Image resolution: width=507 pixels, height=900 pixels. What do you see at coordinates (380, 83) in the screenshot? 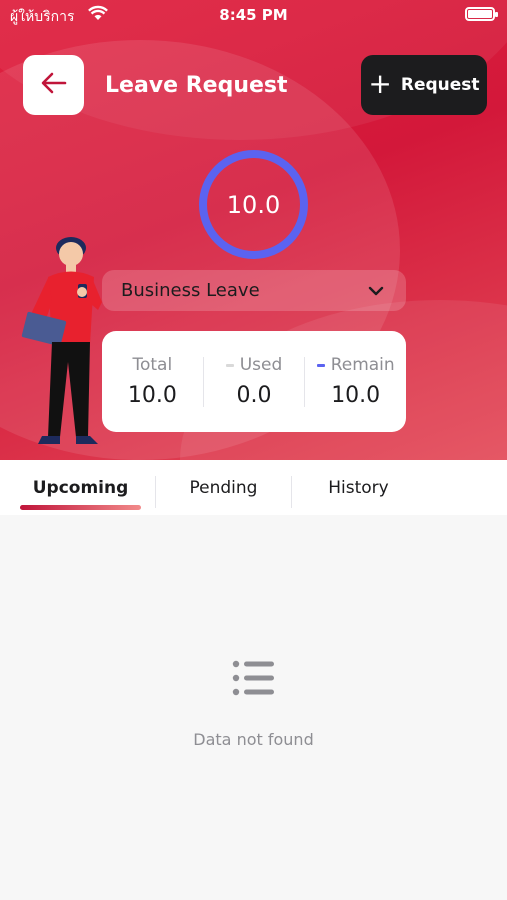
I see `plus-icon: +` at bounding box center [380, 83].